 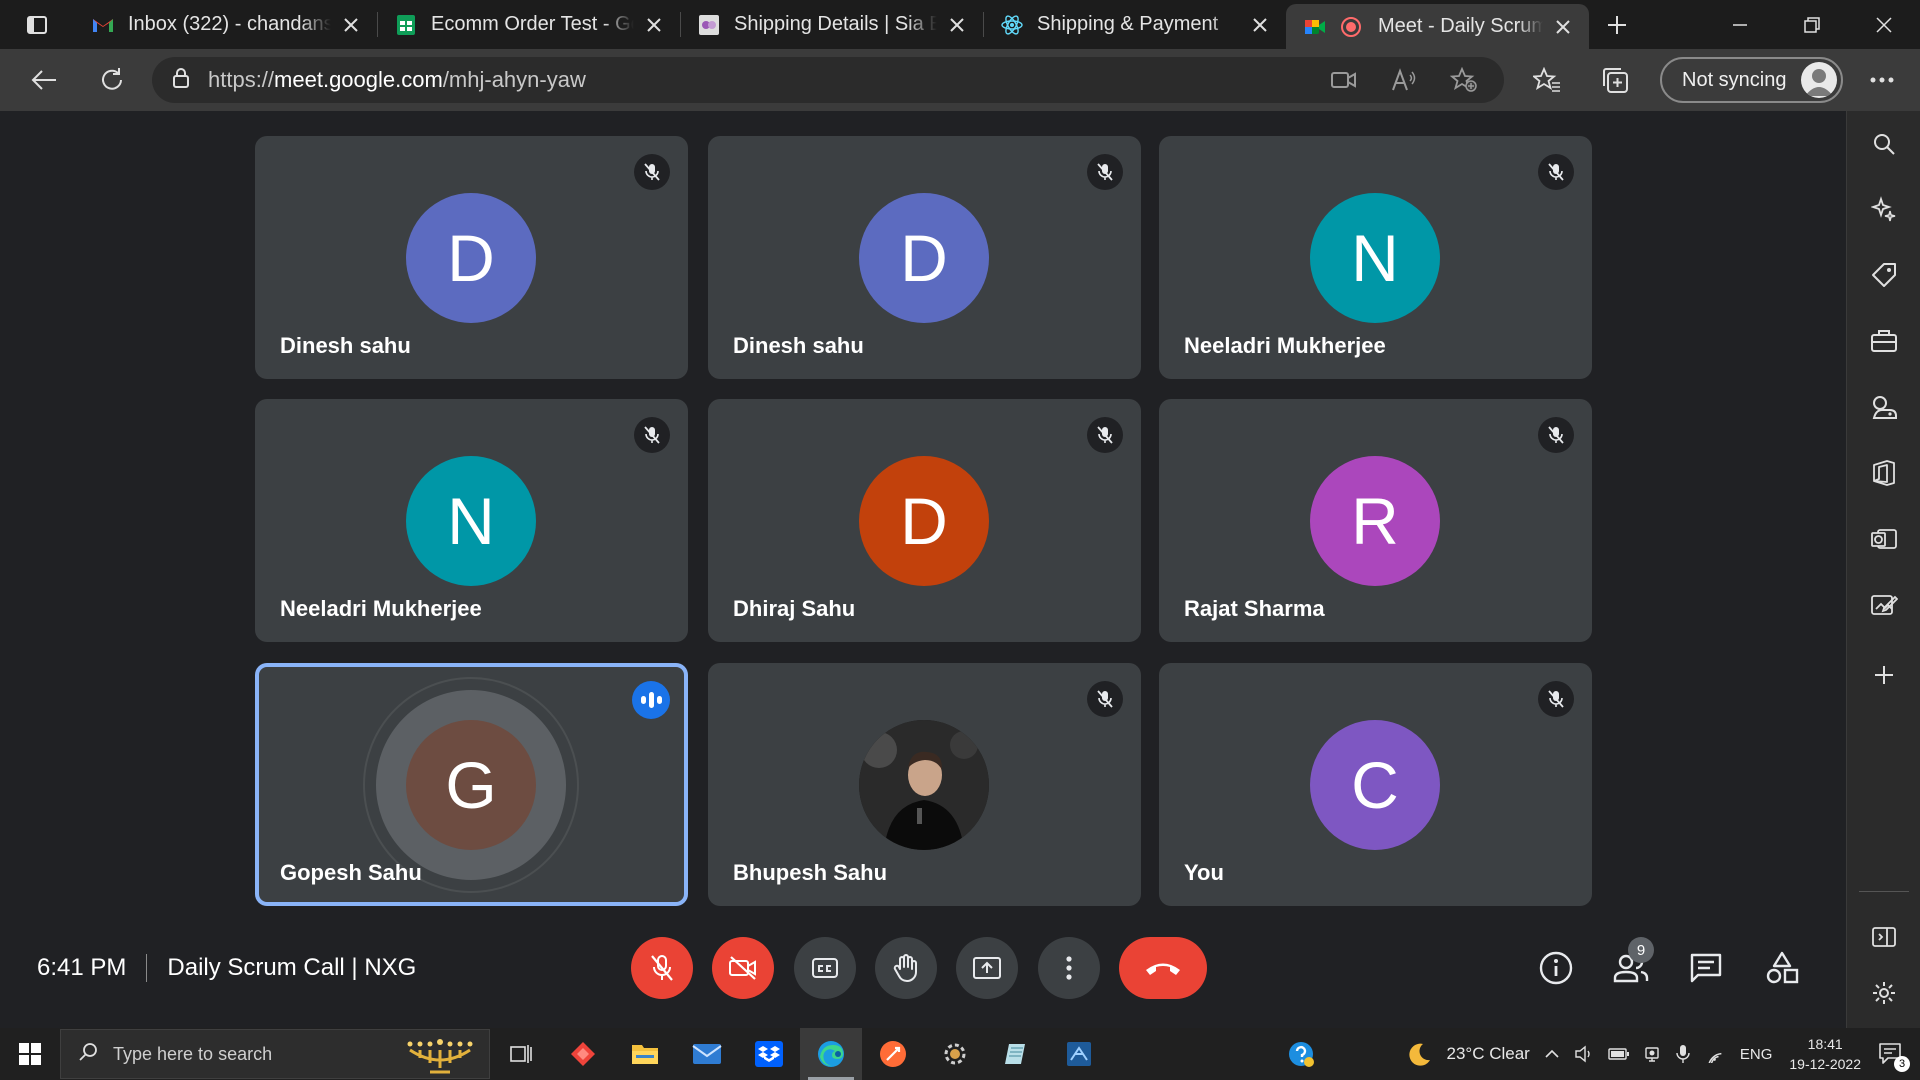 I want to click on battery-icon, so click(x=1619, y=1054).